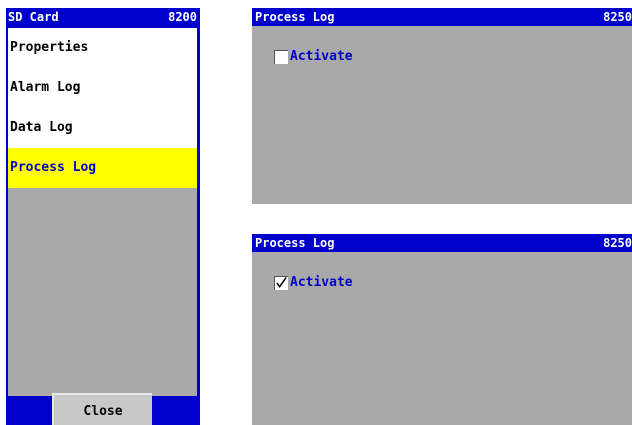 Image resolution: width=632 pixels, height=425 pixels. What do you see at coordinates (103, 17) in the screenshot?
I see `sd-card-titlebar: SD Card 8200` at bounding box center [103, 17].